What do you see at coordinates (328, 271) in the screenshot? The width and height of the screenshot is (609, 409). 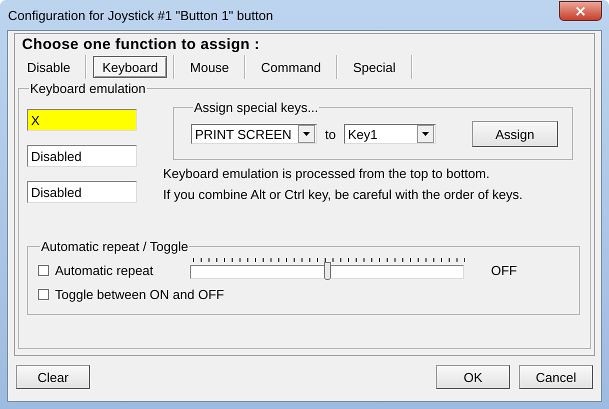 I see `slider-thumb` at bounding box center [328, 271].